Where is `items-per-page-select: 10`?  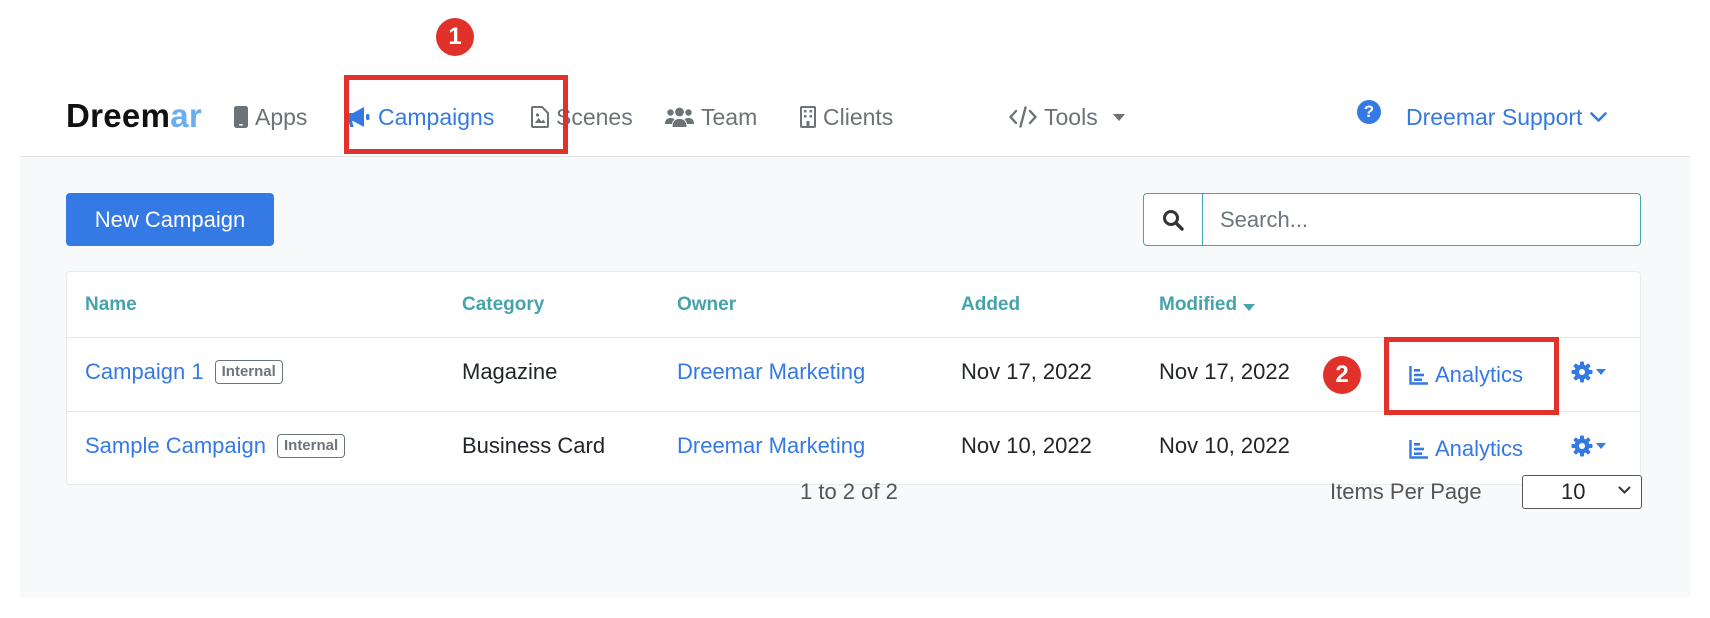 items-per-page-select: 10 is located at coordinates (1582, 492).